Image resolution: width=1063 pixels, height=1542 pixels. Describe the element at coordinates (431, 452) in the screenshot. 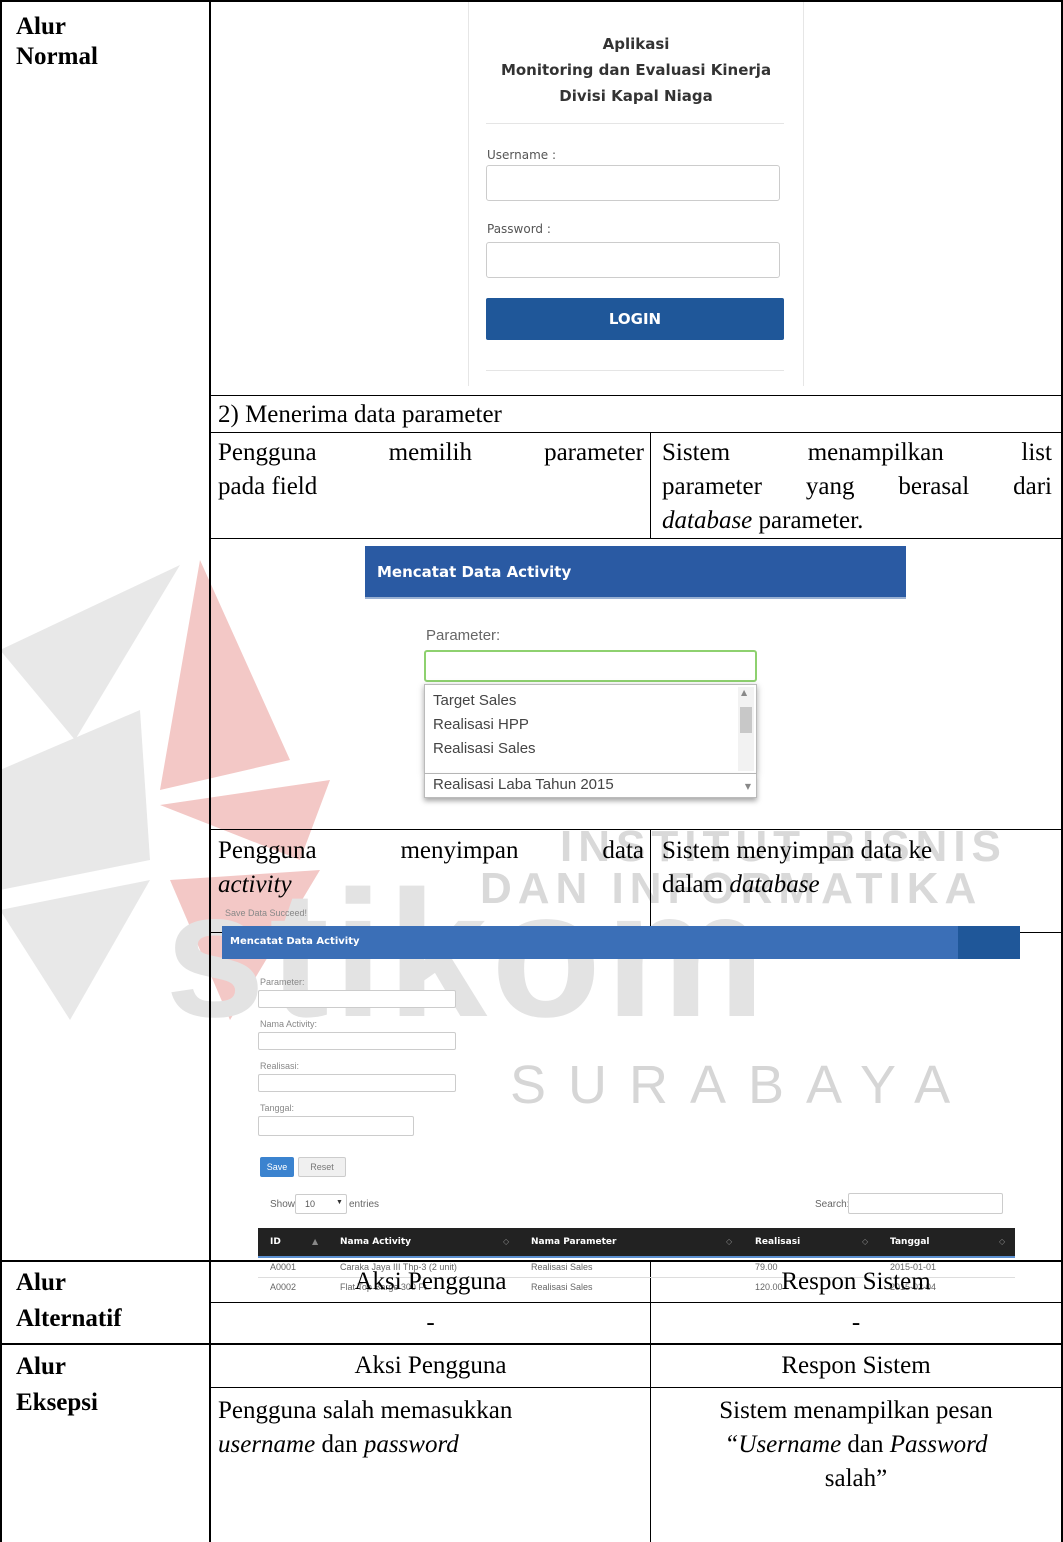

I see `step2-user-line1: Pengguna memilih parameter` at that location.